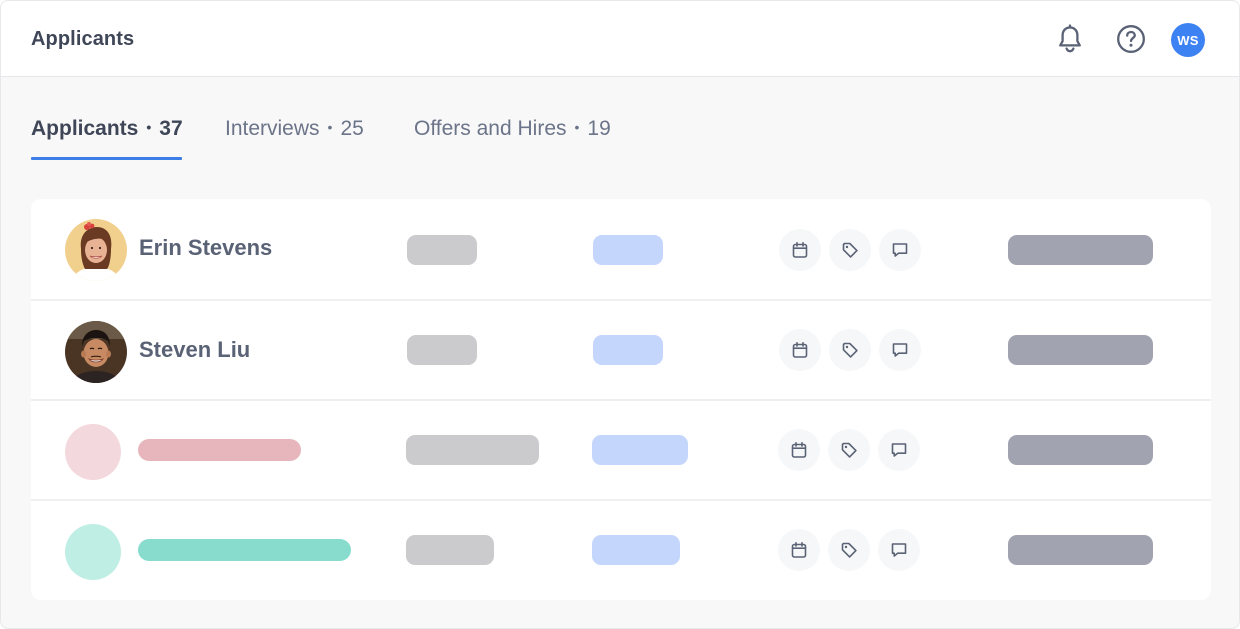 This screenshot has width=1240, height=629. What do you see at coordinates (620, 39) in the screenshot?
I see `top-bar: Applicants WS` at bounding box center [620, 39].